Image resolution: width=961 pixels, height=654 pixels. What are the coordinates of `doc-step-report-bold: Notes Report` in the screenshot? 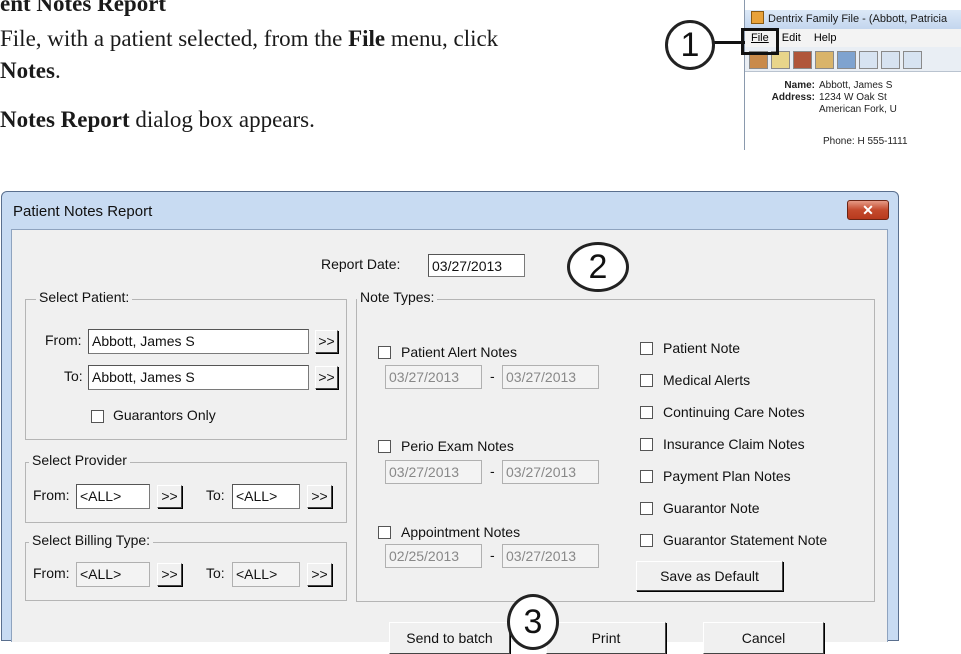 It's located at (65, 119).